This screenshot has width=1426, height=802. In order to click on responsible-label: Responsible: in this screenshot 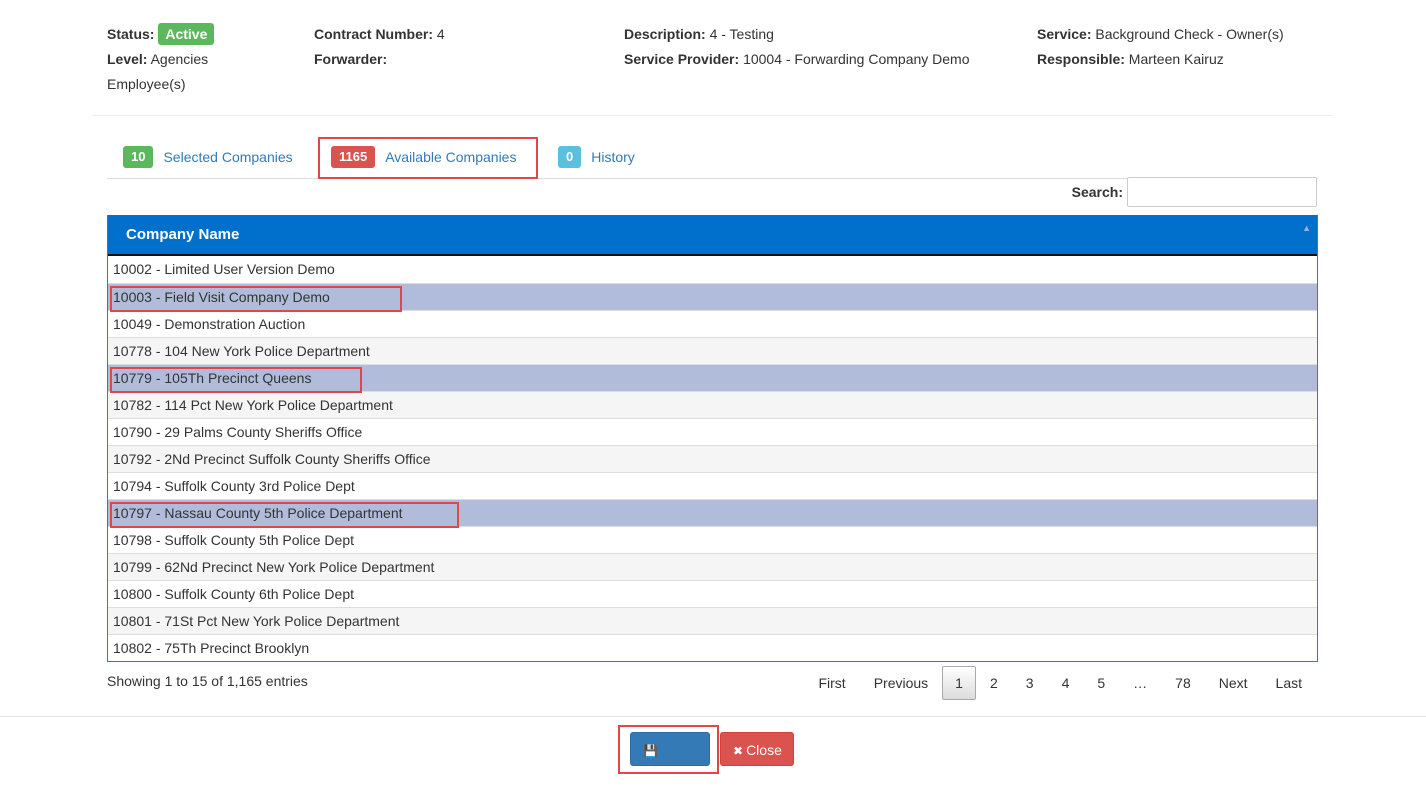, I will do `click(1081, 59)`.